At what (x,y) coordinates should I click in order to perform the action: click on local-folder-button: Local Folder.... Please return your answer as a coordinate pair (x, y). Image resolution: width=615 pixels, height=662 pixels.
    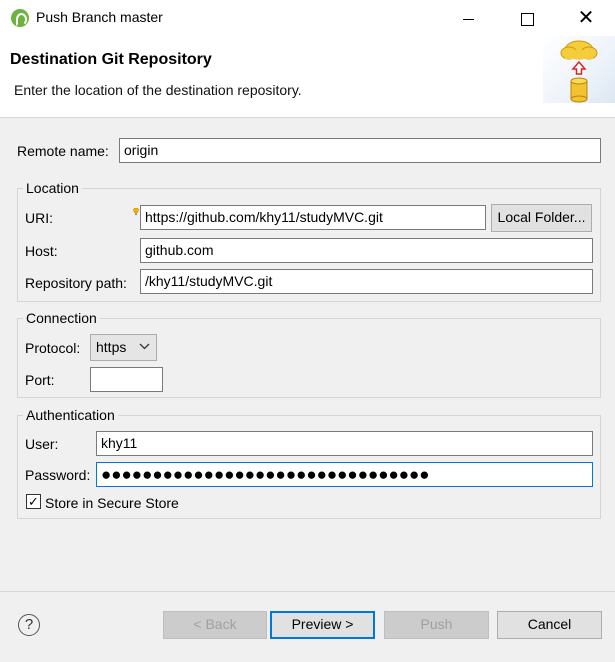
    Looking at the image, I should click on (541, 218).